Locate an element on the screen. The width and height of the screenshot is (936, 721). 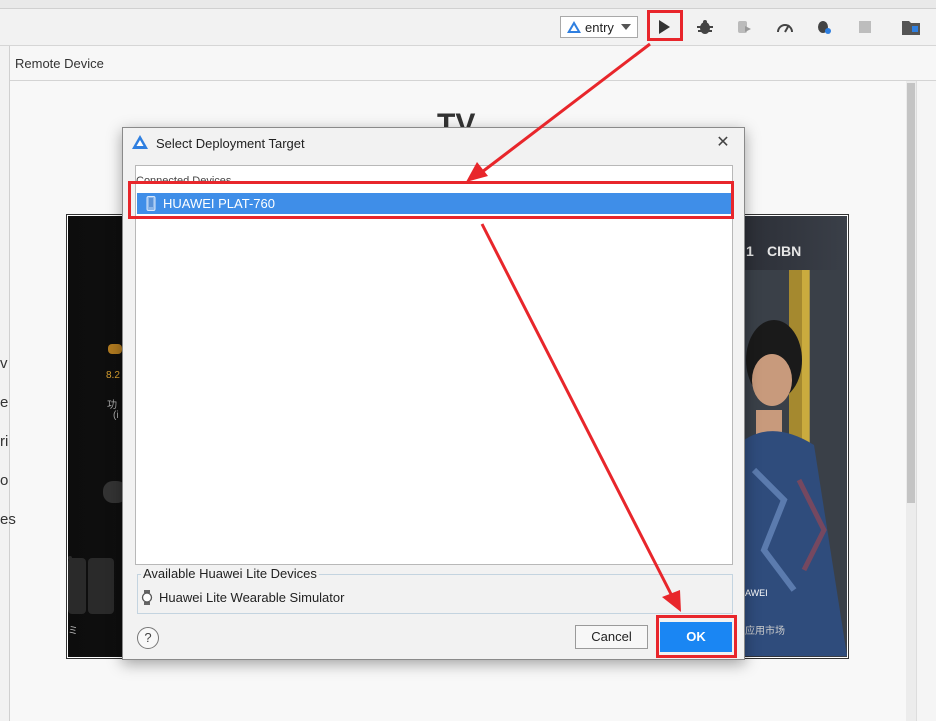
stop-button is located at coordinates (865, 27).